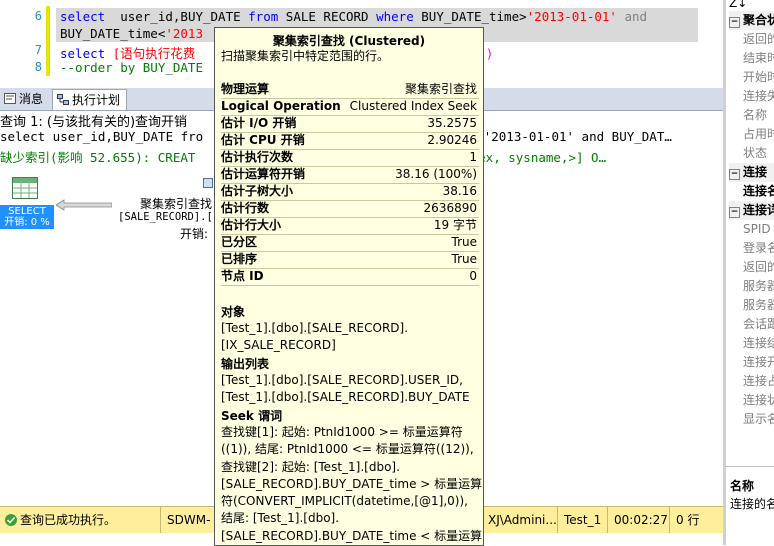  What do you see at coordinates (751, 400) in the screenshot?
I see `property-item: 连接状` at bounding box center [751, 400].